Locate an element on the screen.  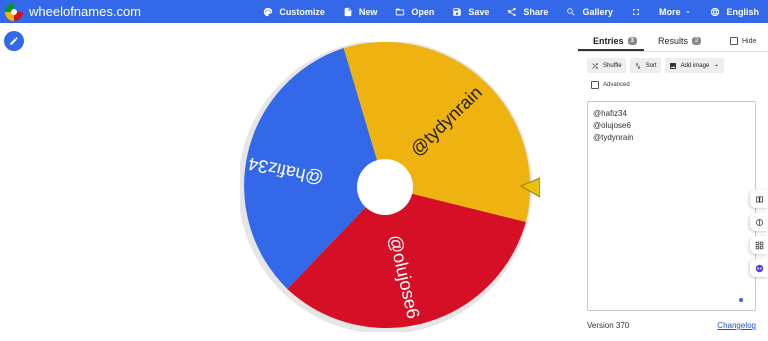
language-button: English is located at coordinates (734, 11).